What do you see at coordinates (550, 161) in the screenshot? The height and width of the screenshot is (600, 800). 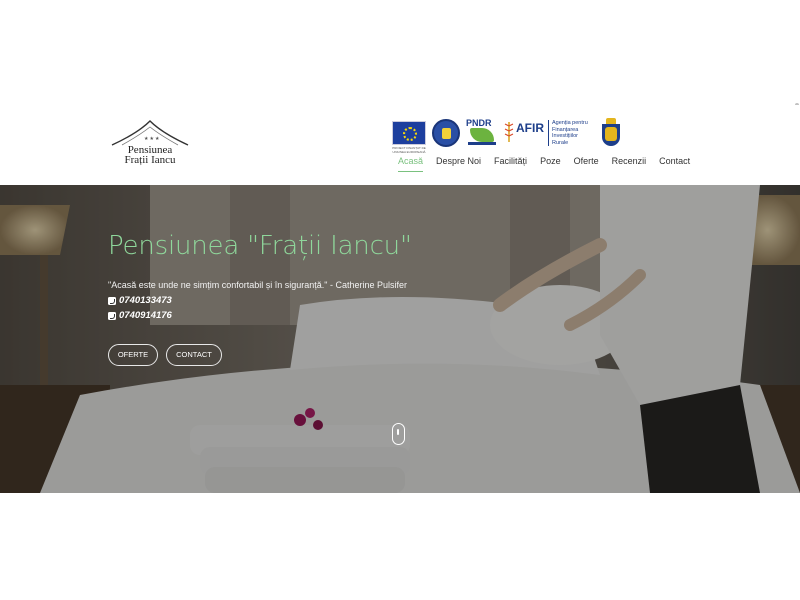 I see `nav-item-poze: Poze` at bounding box center [550, 161].